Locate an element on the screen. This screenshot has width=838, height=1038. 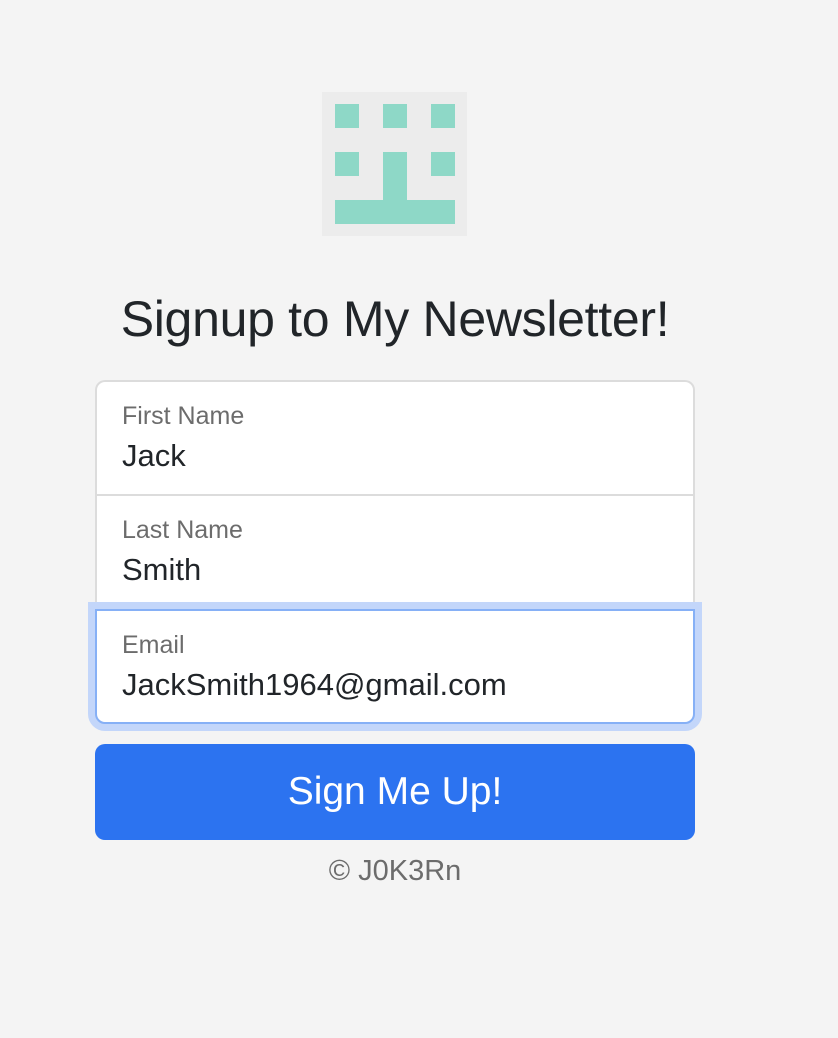
page-title: Signup to My Newsletter! is located at coordinates (395, 319).